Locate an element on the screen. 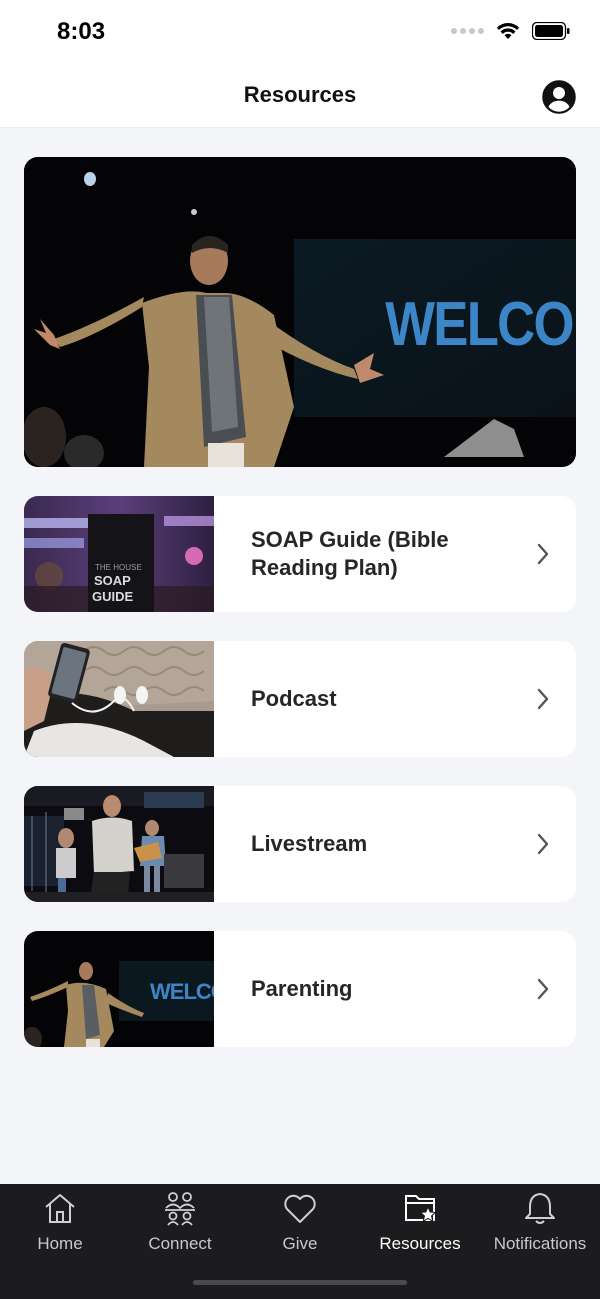 Image resolution: width=600 pixels, height=1299 pixels. list-item-podcast: Podcast is located at coordinates (300, 699).